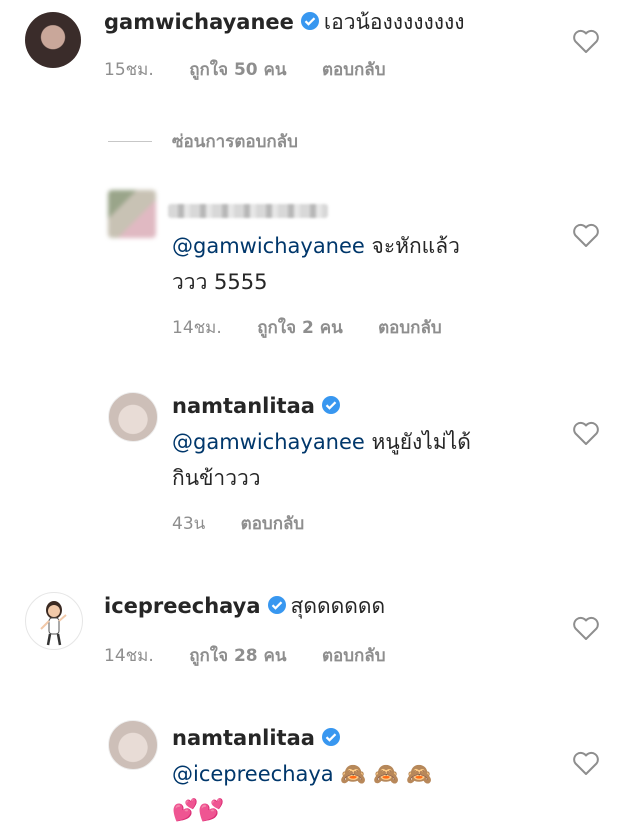 The width and height of the screenshot is (640, 838). What do you see at coordinates (367, 264) in the screenshot?
I see `comment-body: @gamwichayanee จะหักแล้ว ววว 5555` at bounding box center [367, 264].